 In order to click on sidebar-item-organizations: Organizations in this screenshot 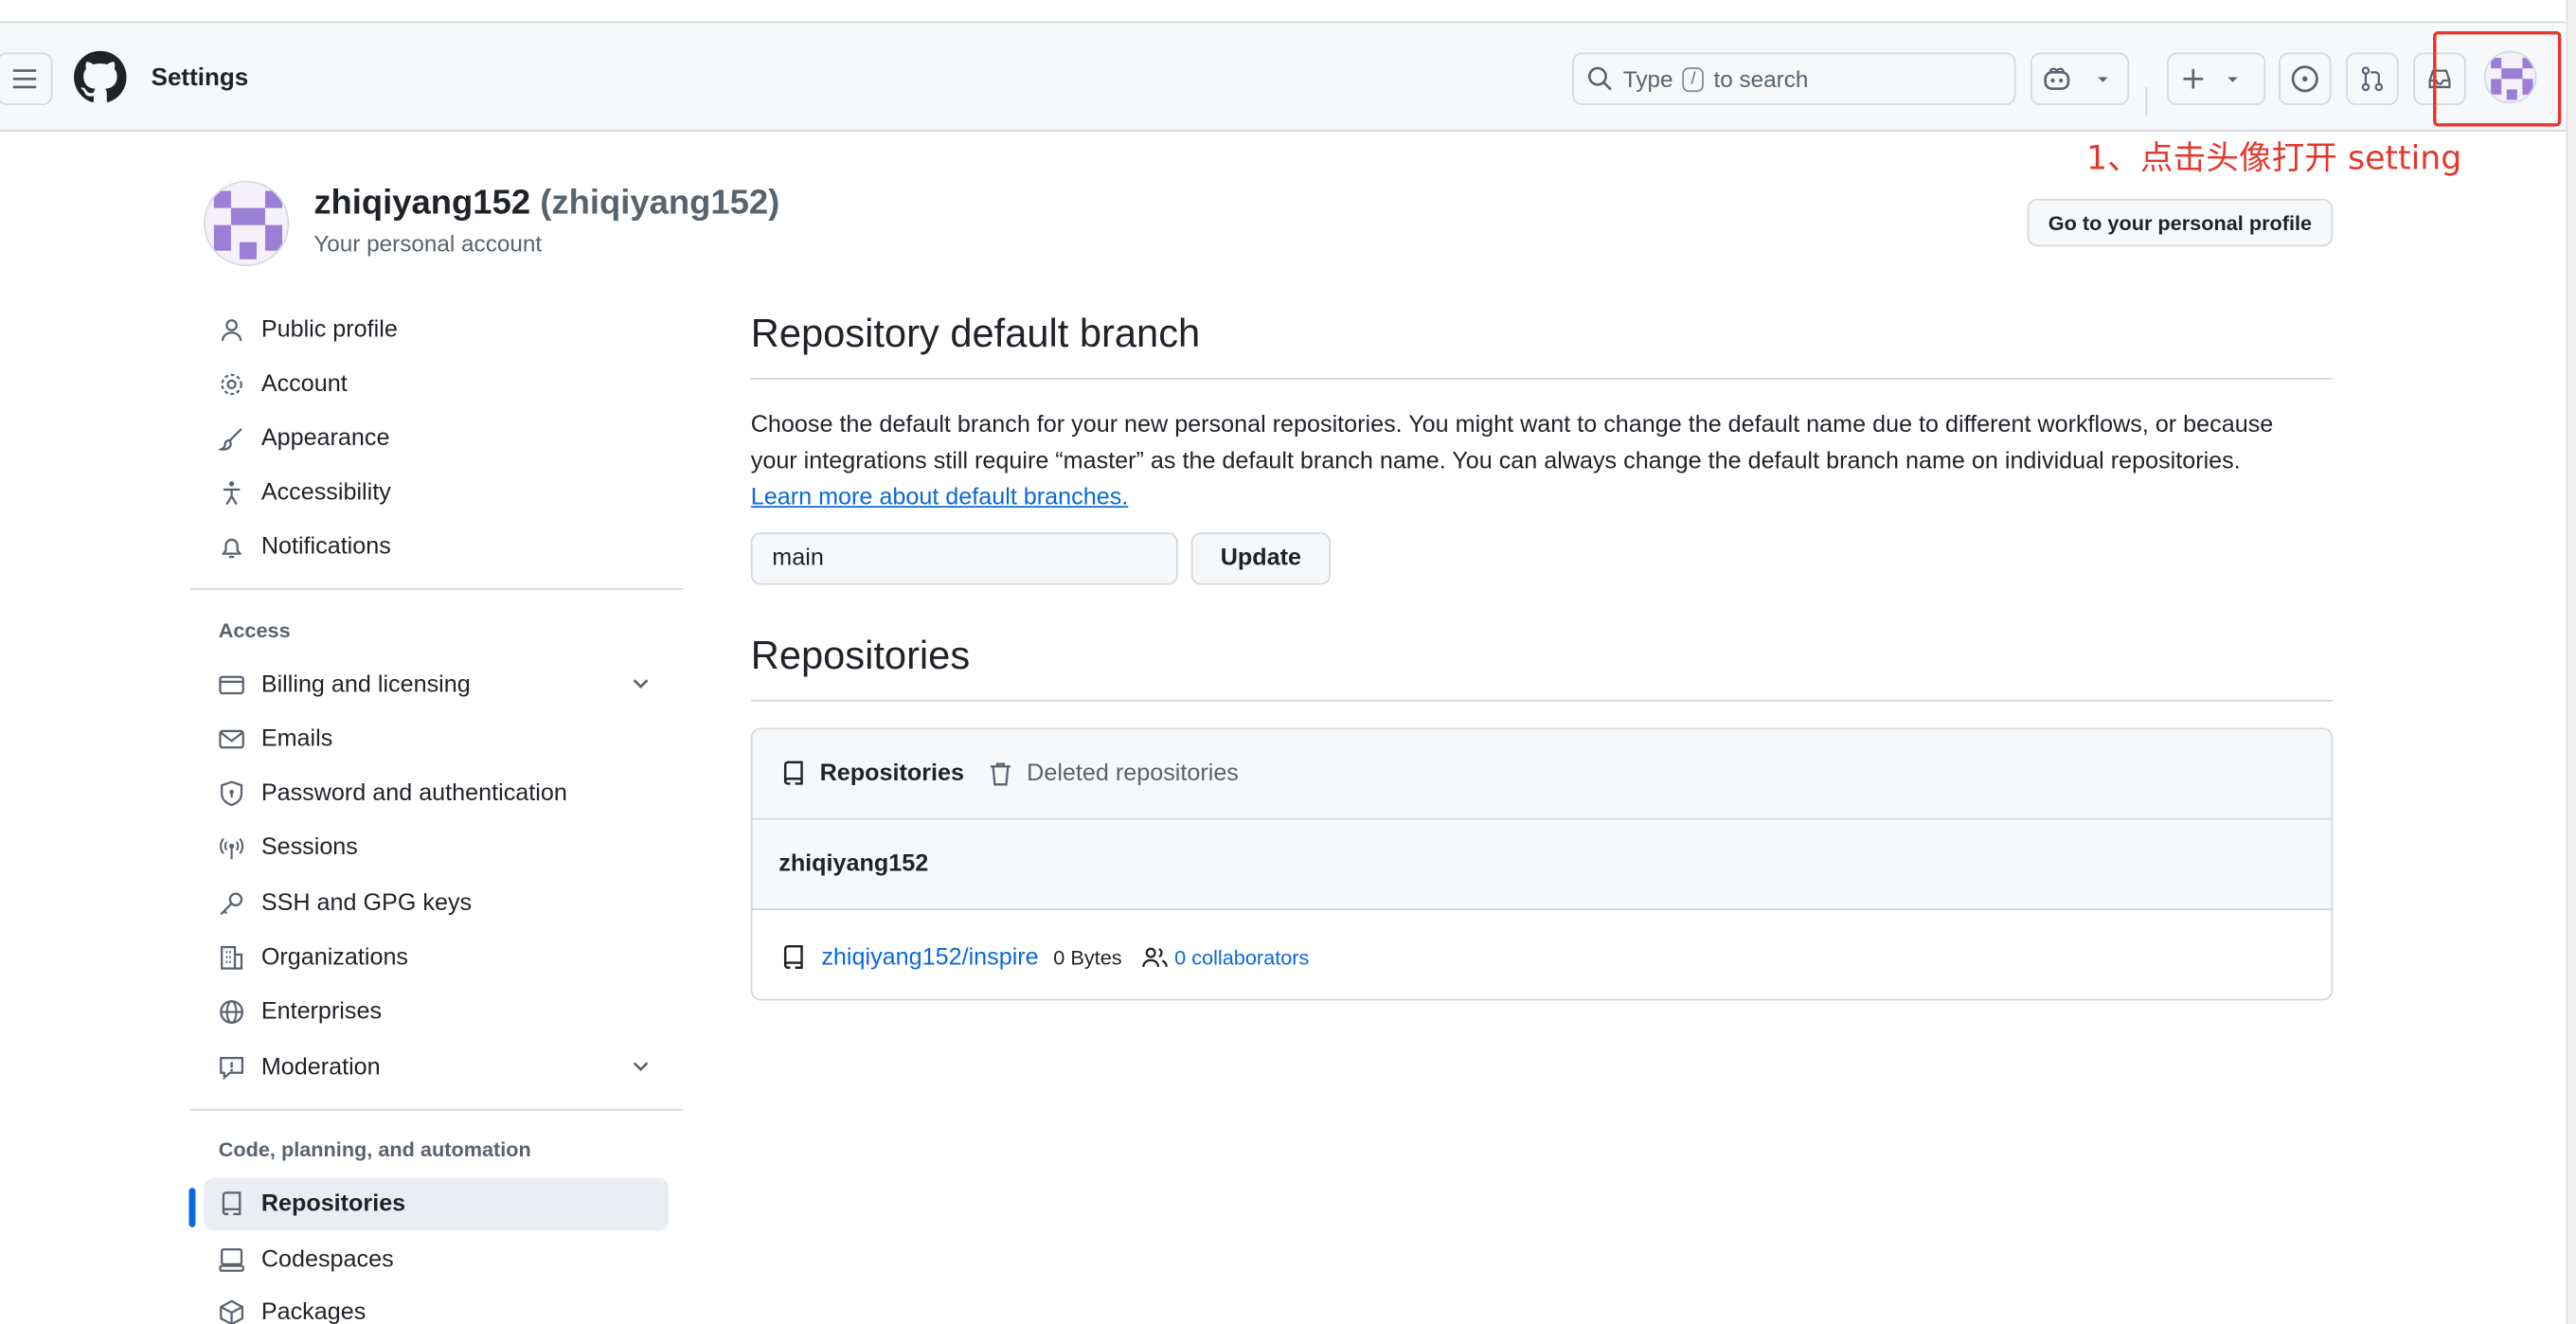, I will do `click(436, 958)`.